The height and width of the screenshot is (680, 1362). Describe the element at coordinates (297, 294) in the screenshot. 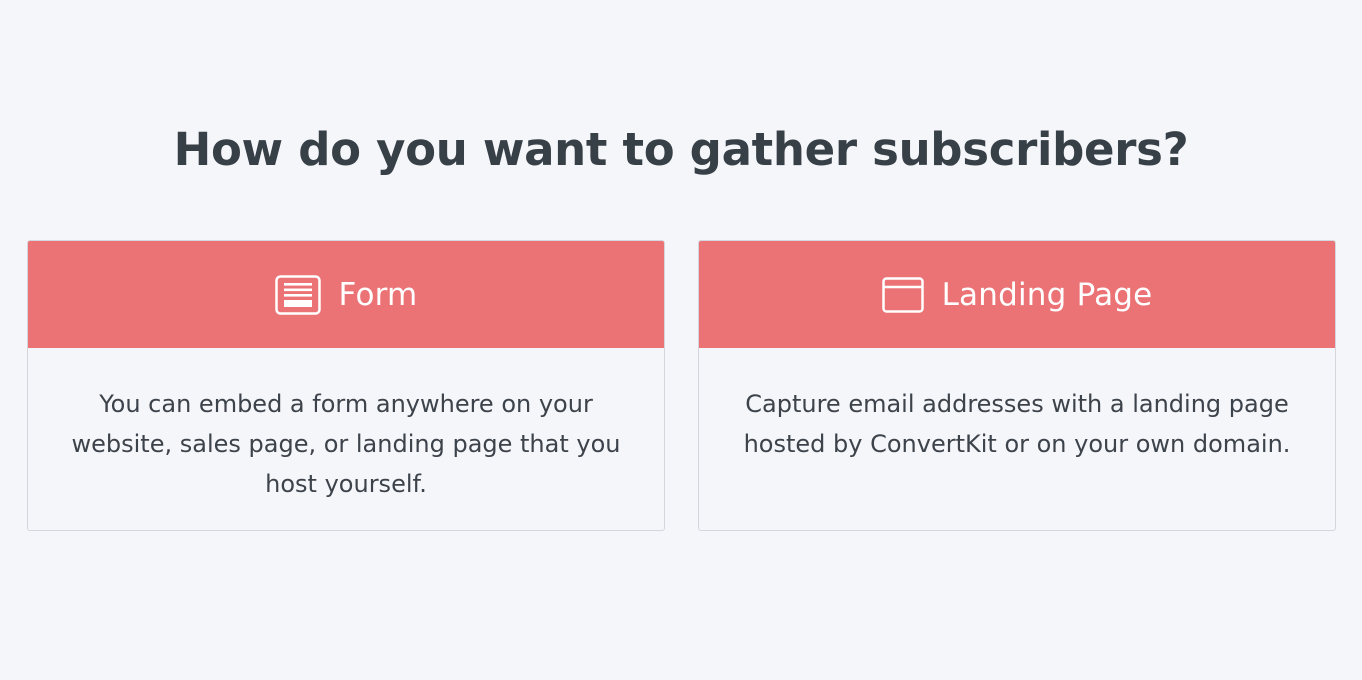

I see `form-icon` at that location.